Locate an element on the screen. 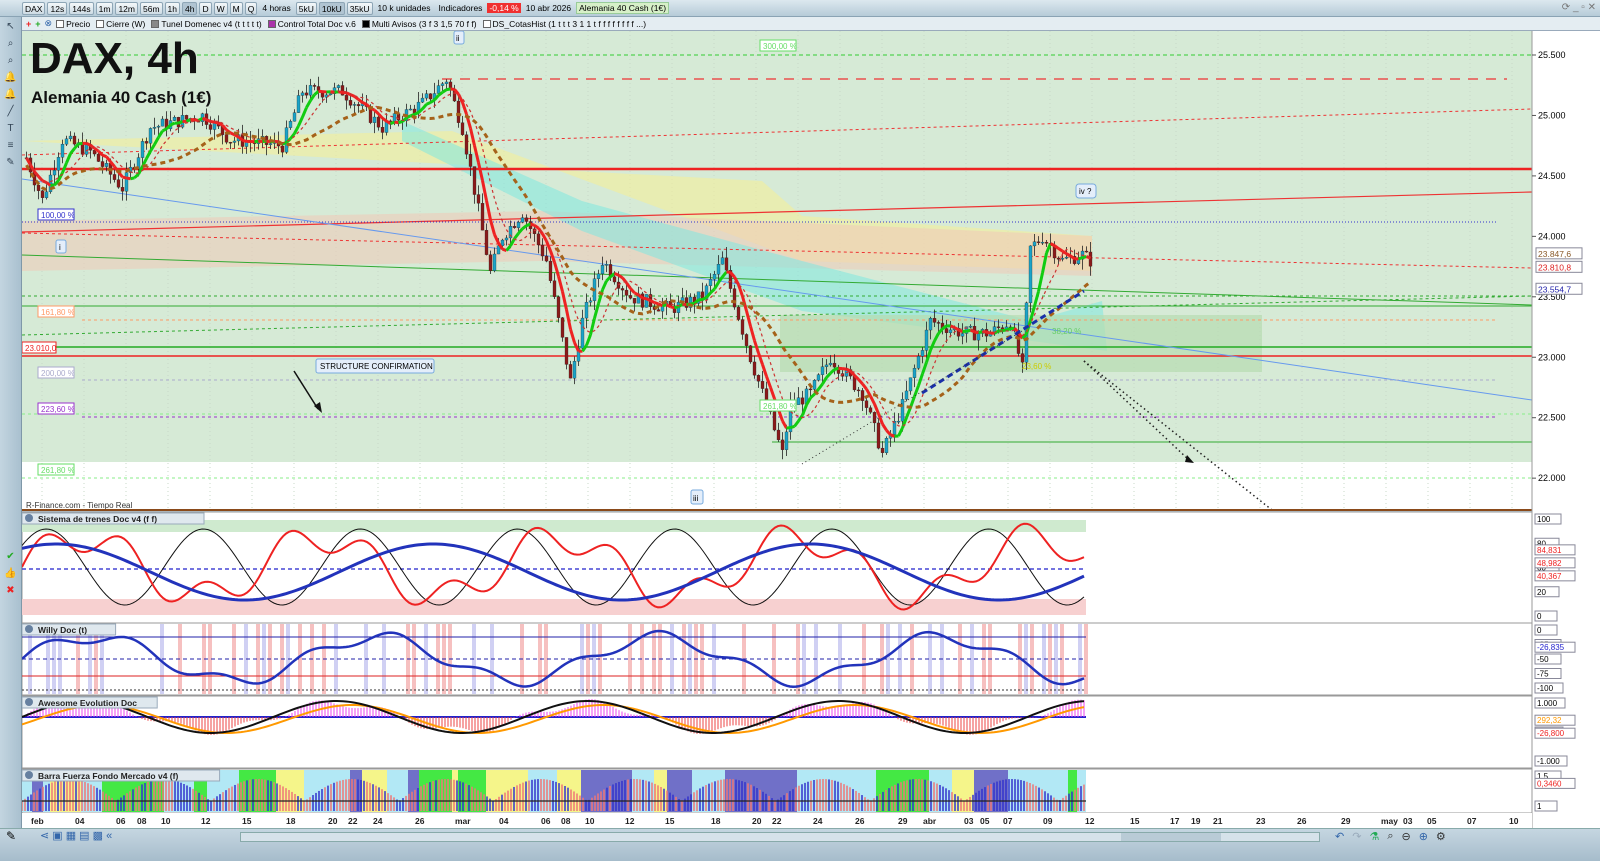  legend-item: Tunel Domenec v4 (t t t t t) is located at coordinates (206, 24).